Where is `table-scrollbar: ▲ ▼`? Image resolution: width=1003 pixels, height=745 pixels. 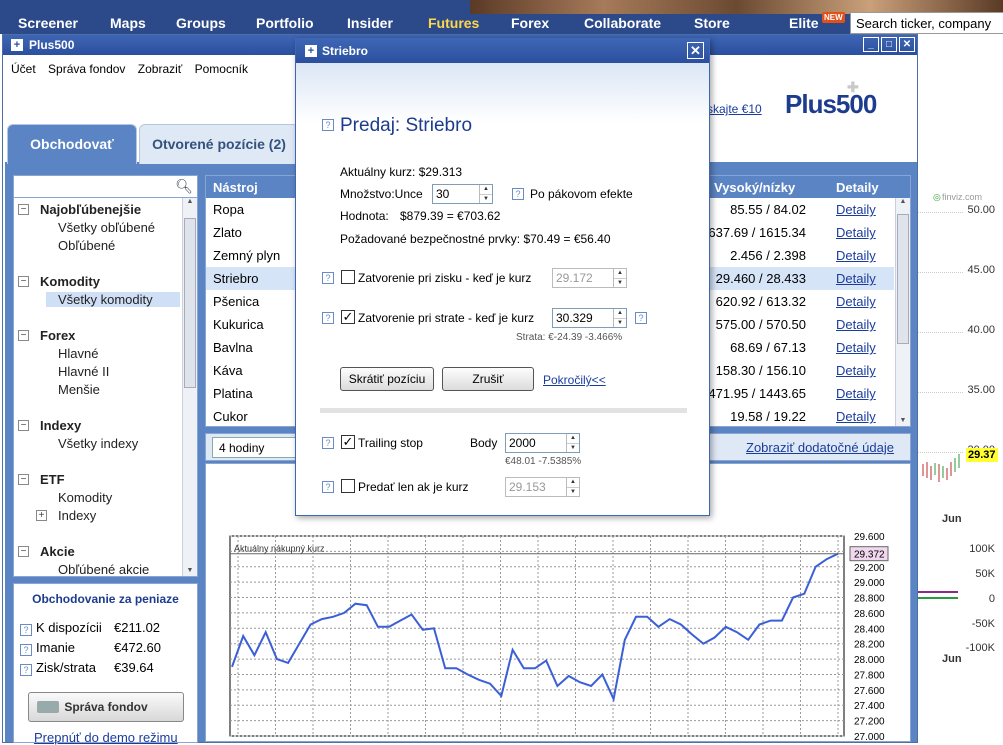
table-scrollbar: ▲ ▼ is located at coordinates (902, 312).